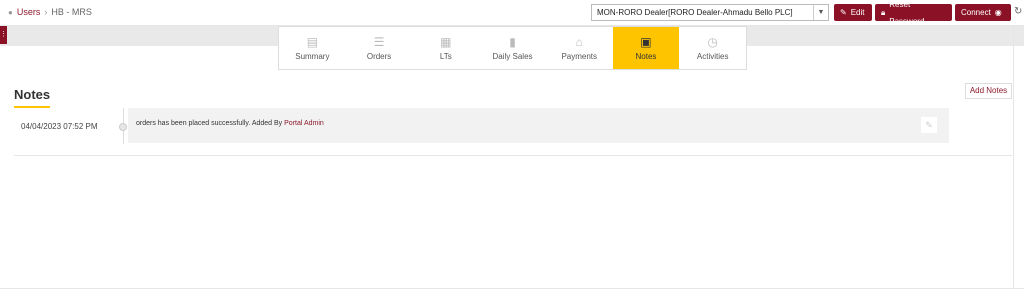  What do you see at coordinates (579, 56) in the screenshot?
I see `tab-label: Payments` at bounding box center [579, 56].